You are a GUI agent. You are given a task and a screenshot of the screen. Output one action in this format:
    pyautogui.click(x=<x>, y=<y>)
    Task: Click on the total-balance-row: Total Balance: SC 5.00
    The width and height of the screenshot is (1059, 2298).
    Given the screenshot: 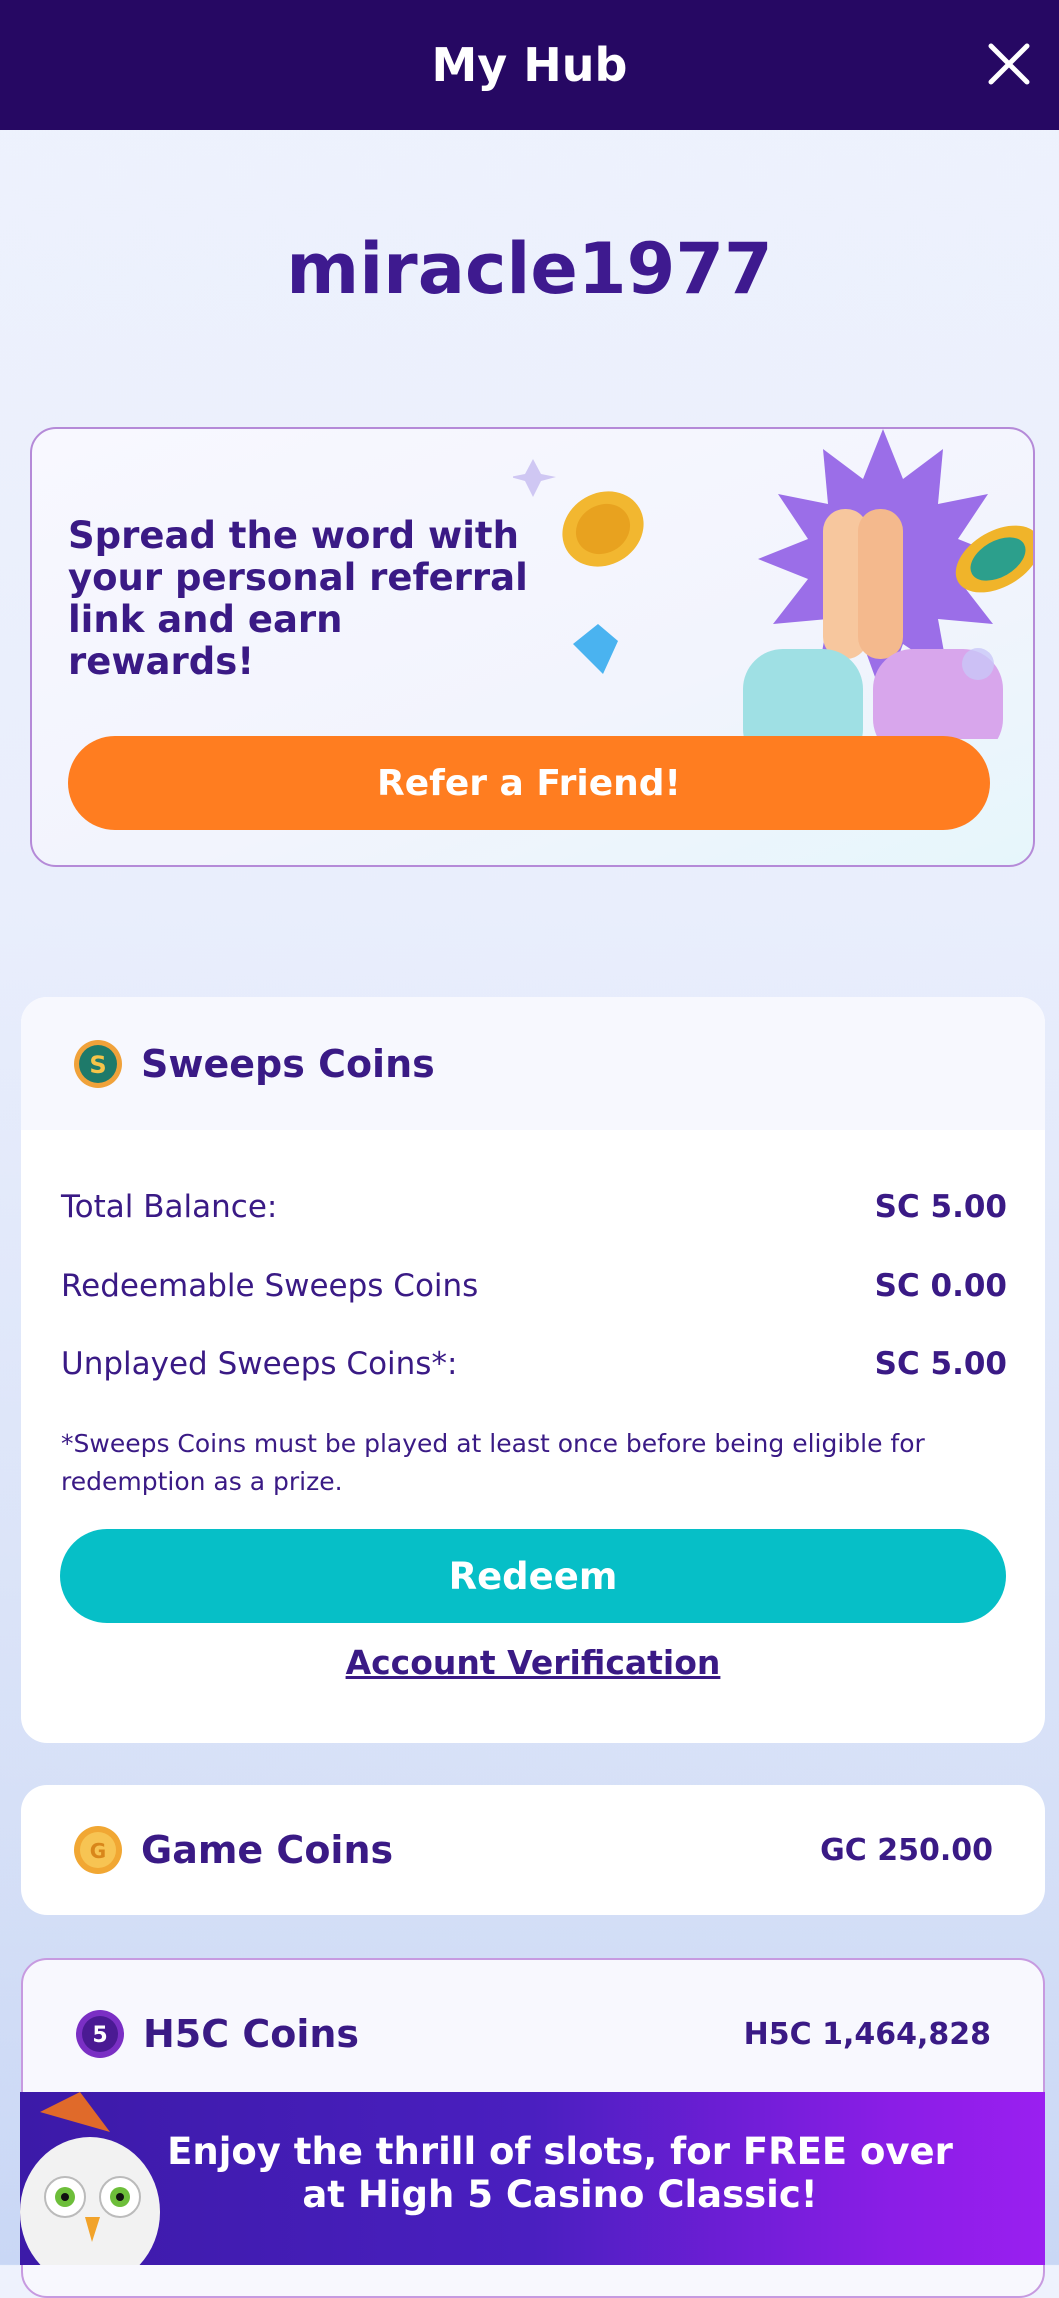 What is the action you would take?
    pyautogui.click(x=534, y=1207)
    